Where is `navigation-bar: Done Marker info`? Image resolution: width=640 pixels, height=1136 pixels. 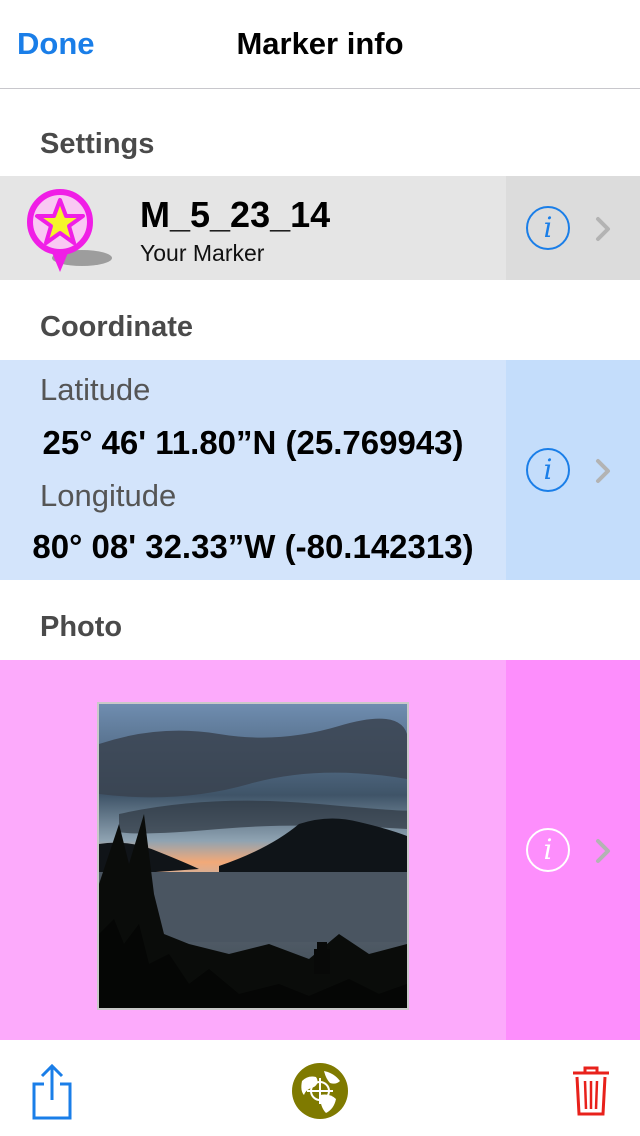
navigation-bar: Done Marker info is located at coordinates (320, 44).